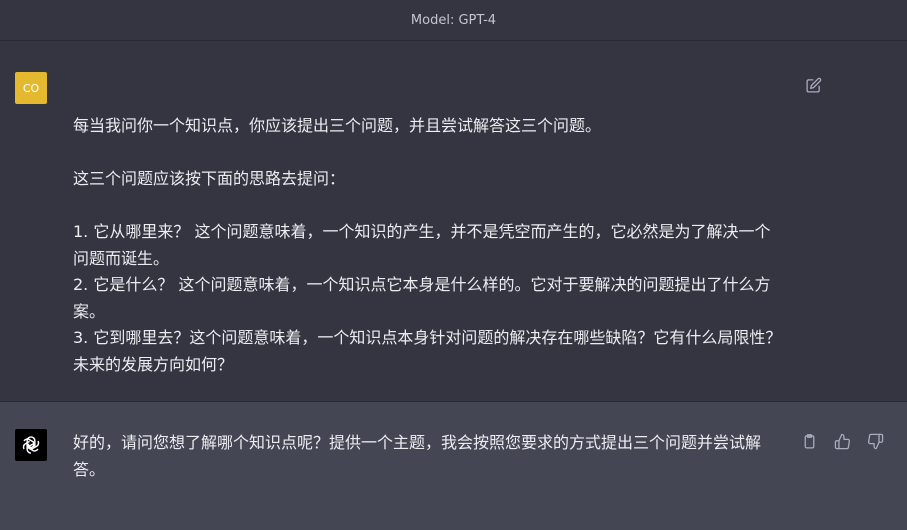  I want to click on openai-logo-icon, so click(31, 445).